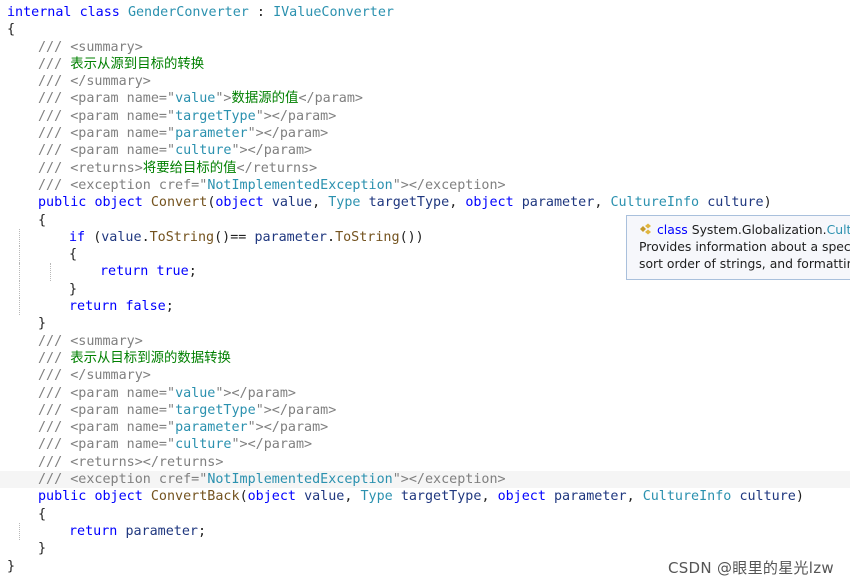  I want to click on code-line: /// <returns></returns>, so click(425, 462).